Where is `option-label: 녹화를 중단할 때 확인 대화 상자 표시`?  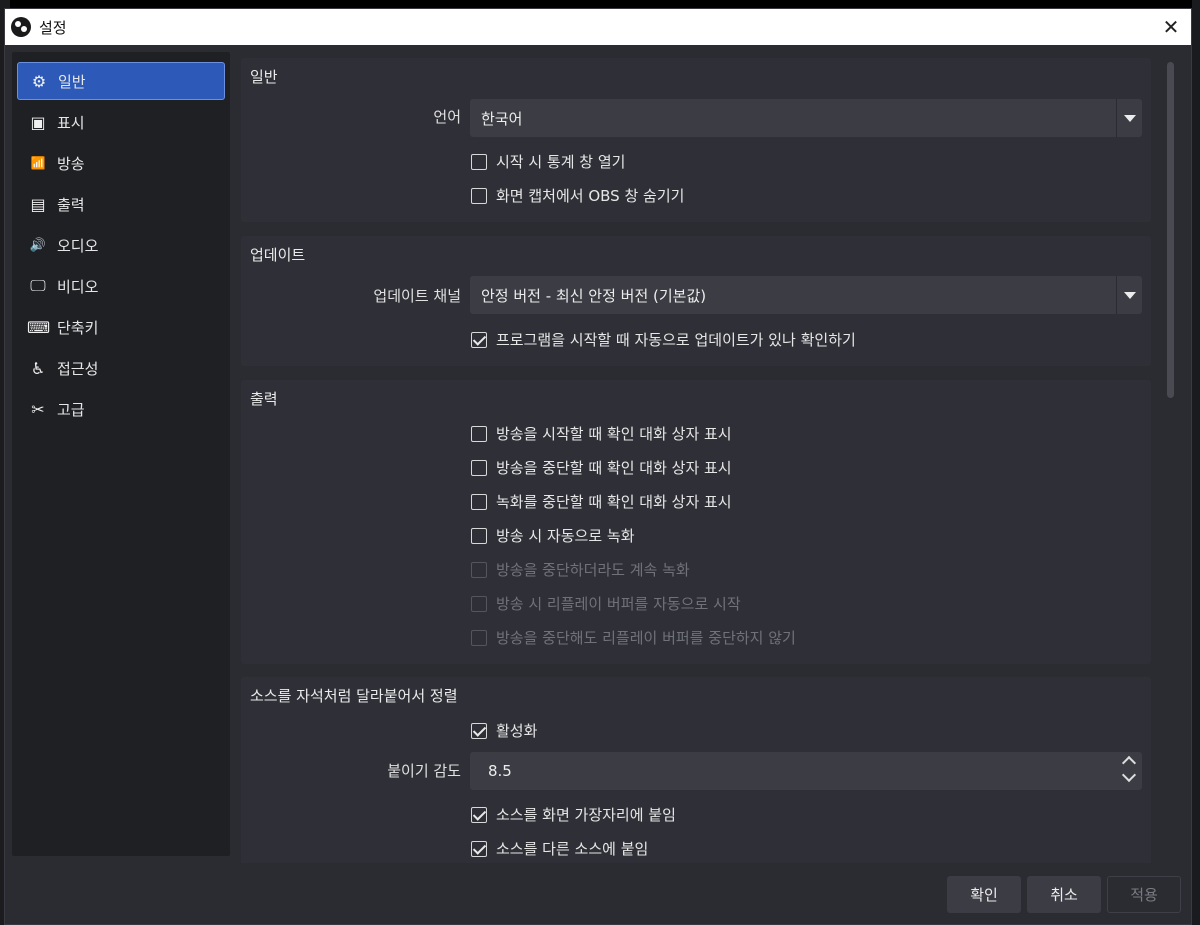
option-label: 녹화를 중단할 때 확인 대화 상자 표시 is located at coordinates (614, 502).